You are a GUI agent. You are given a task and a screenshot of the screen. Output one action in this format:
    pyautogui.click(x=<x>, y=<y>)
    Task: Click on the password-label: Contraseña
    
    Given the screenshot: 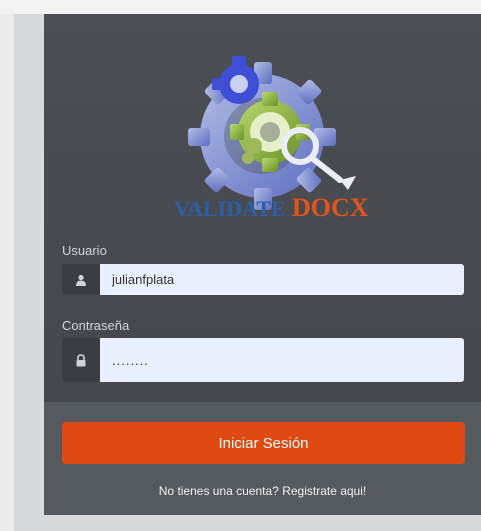 What is the action you would take?
    pyautogui.click(x=96, y=325)
    